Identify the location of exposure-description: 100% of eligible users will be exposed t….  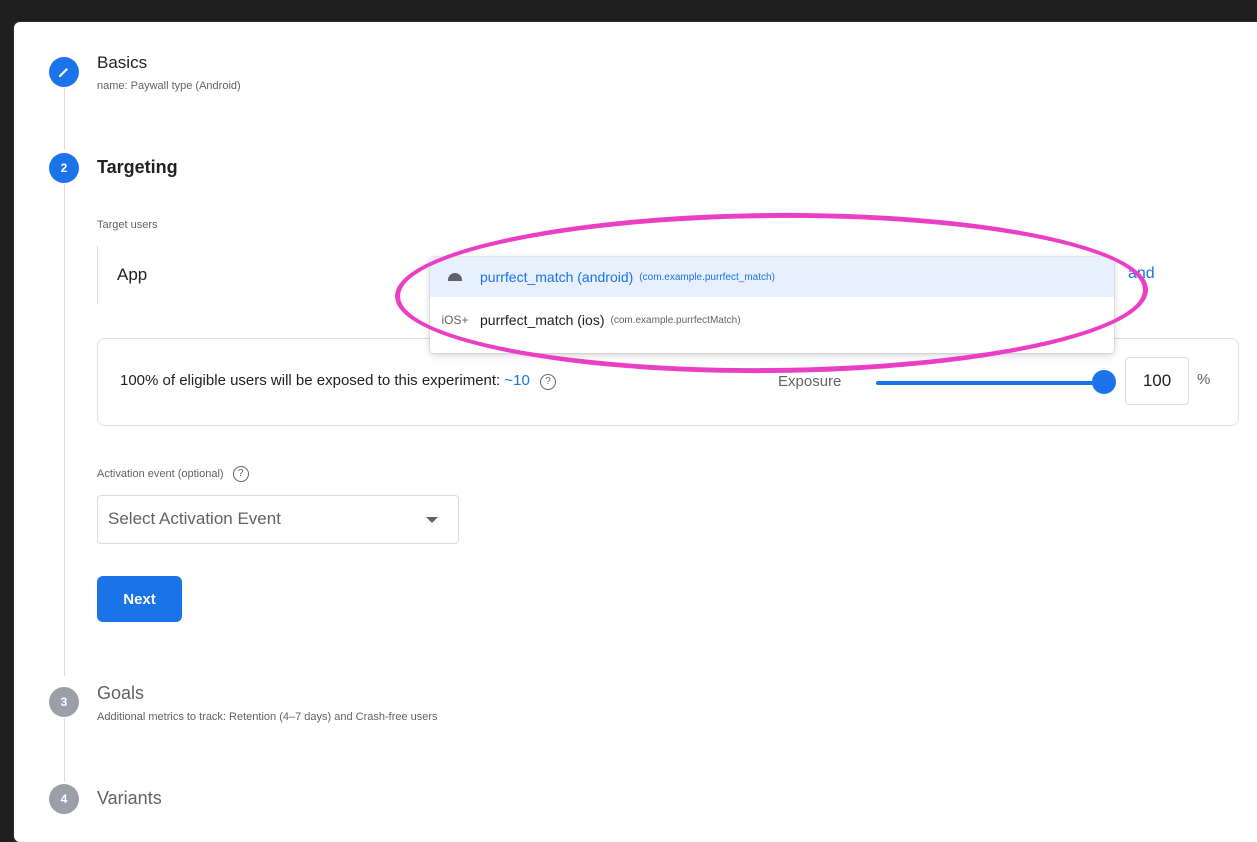
(338, 381).